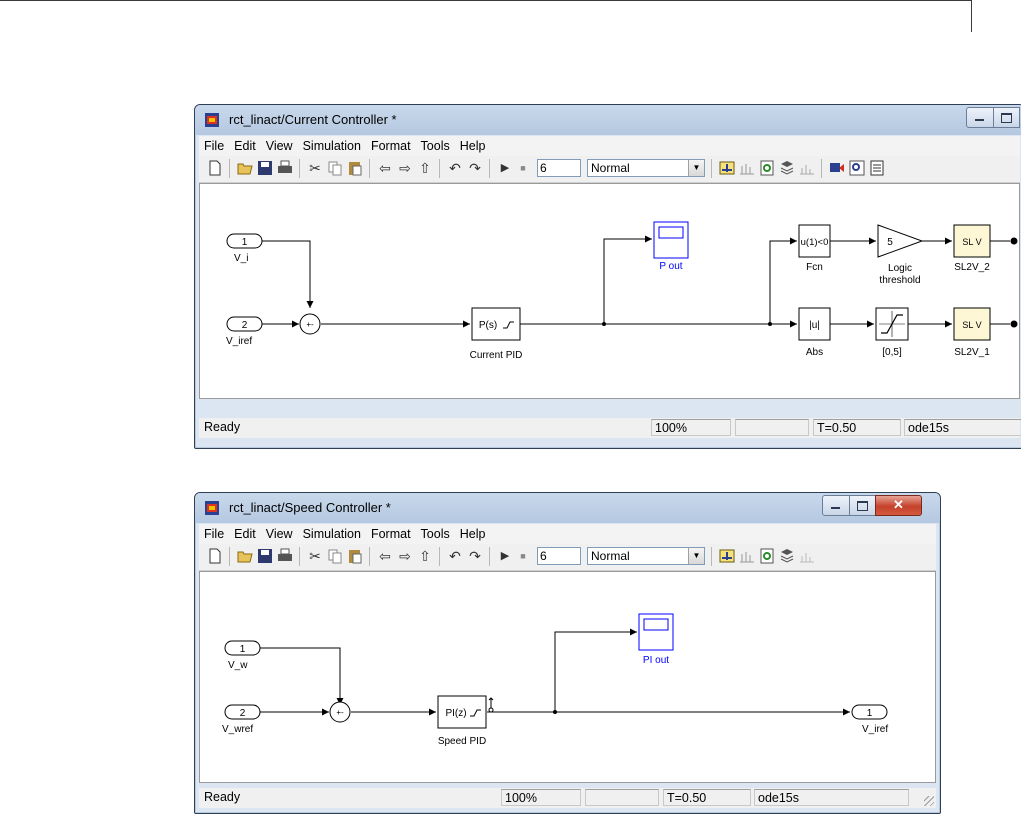  Describe the element at coordinates (496, 334) in the screenshot. I see `current-pid-block: P(s) Current PID` at that location.